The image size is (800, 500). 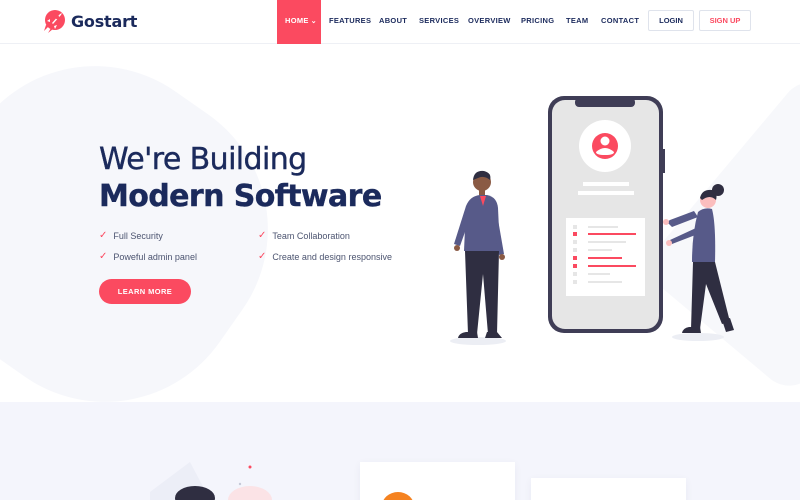 What do you see at coordinates (725, 20) in the screenshot?
I see `signup-button: SIGN UP` at bounding box center [725, 20].